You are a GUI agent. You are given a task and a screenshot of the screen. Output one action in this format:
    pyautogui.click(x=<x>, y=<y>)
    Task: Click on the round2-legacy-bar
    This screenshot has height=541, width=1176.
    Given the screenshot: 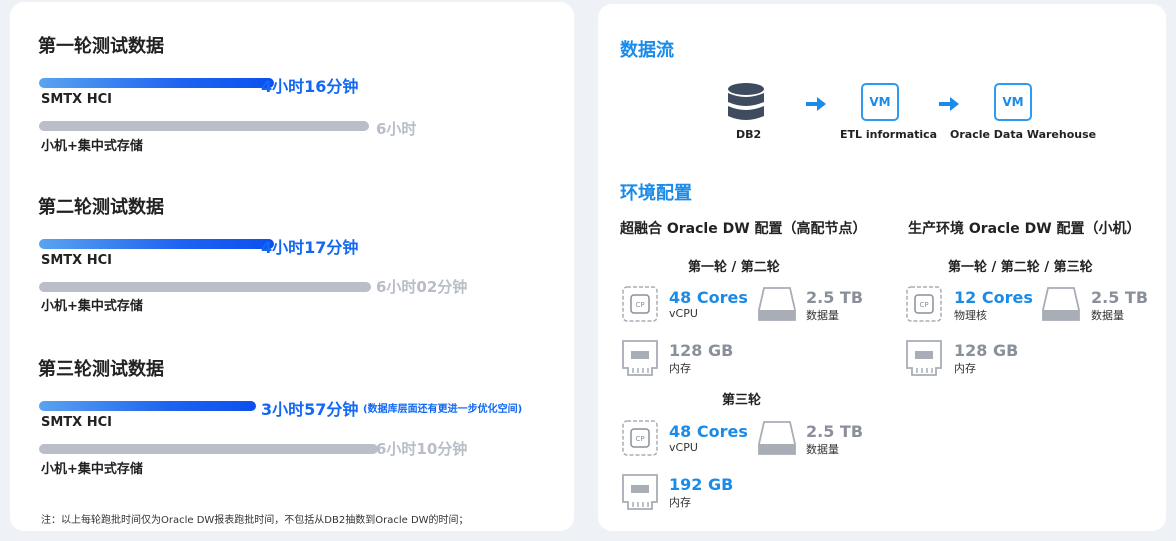 What is the action you would take?
    pyautogui.click(x=205, y=287)
    